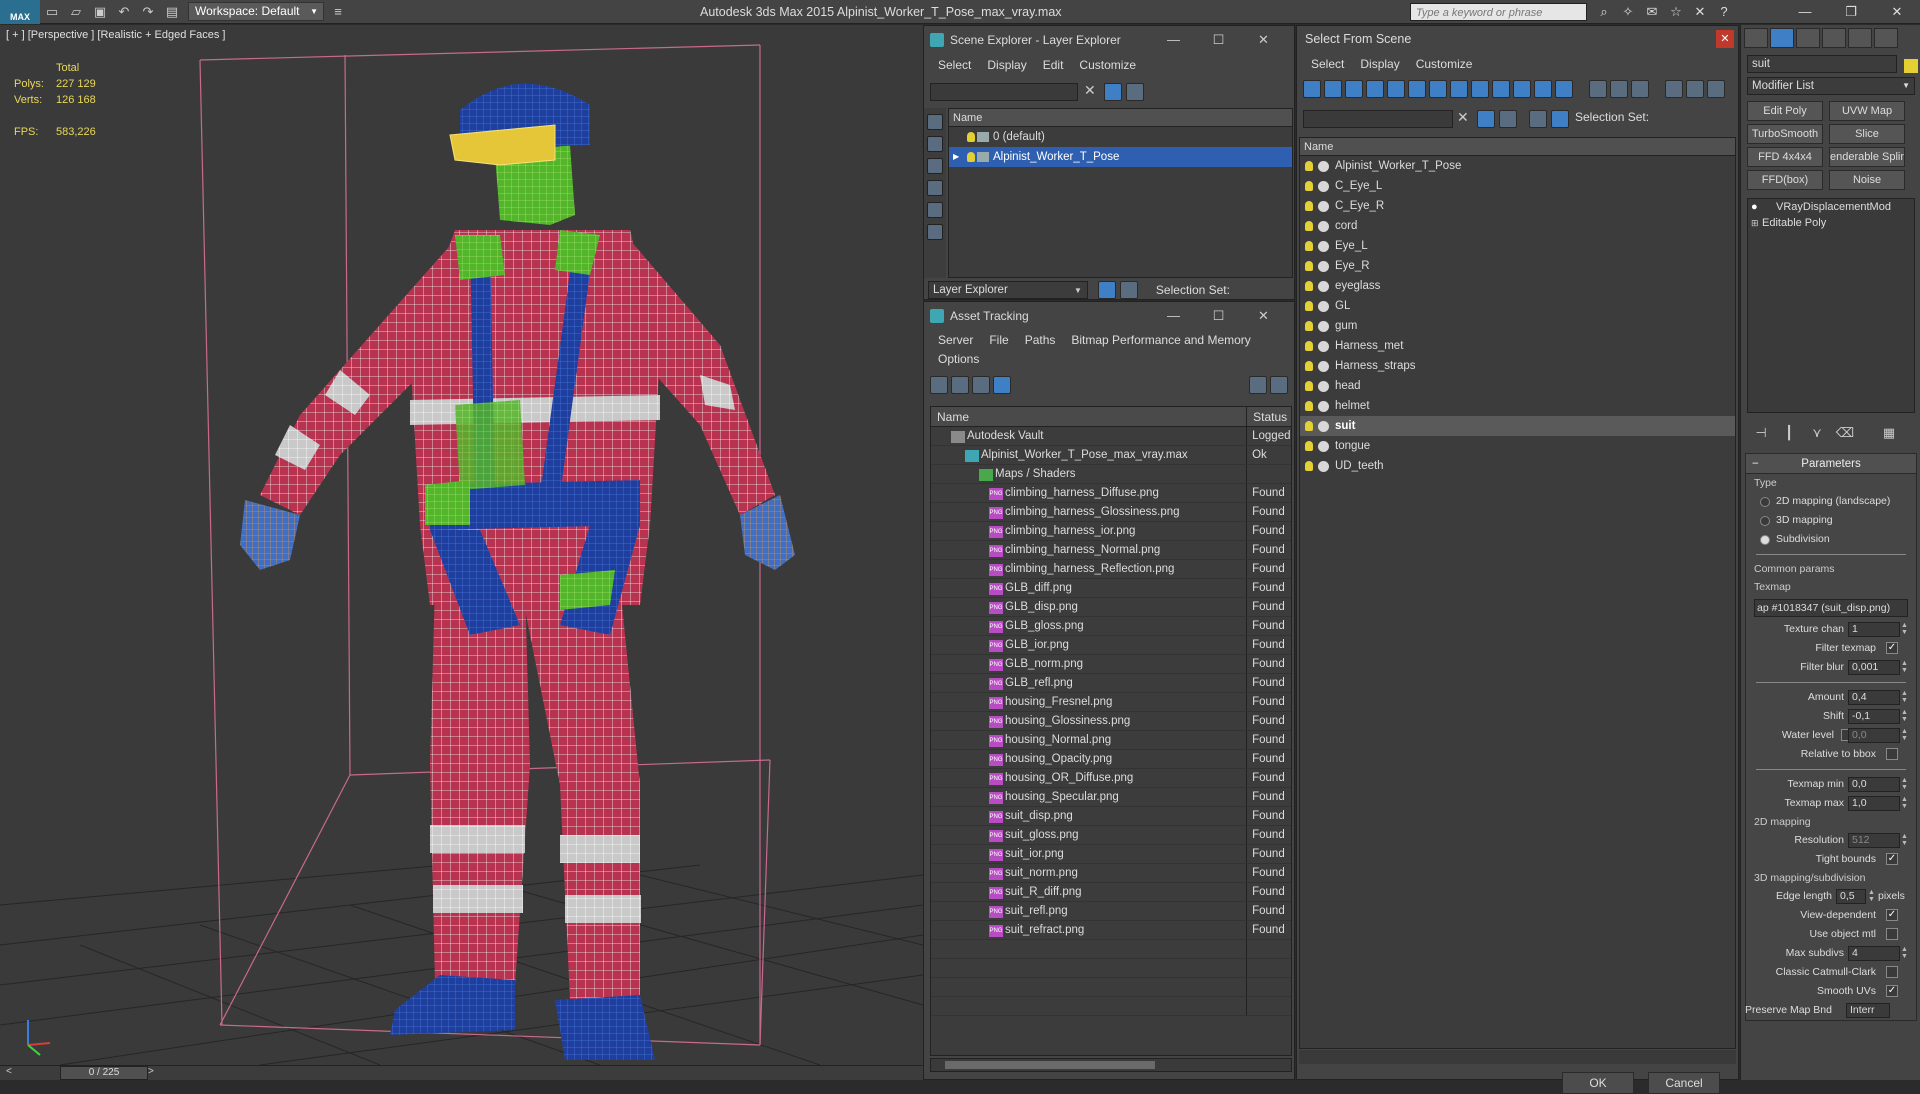 The height and width of the screenshot is (1094, 1920). What do you see at coordinates (1845, 433) in the screenshot?
I see `remove-modifier-icon: ⌫` at bounding box center [1845, 433].